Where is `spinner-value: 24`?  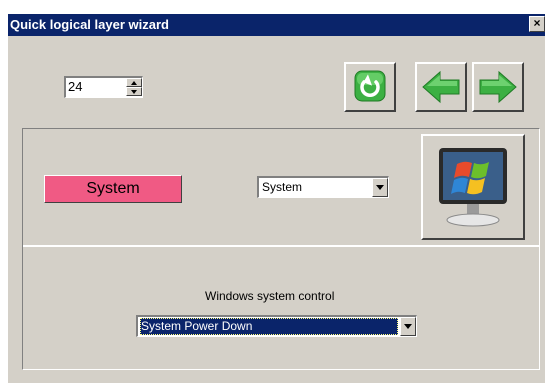
spinner-value: 24 is located at coordinates (75, 86).